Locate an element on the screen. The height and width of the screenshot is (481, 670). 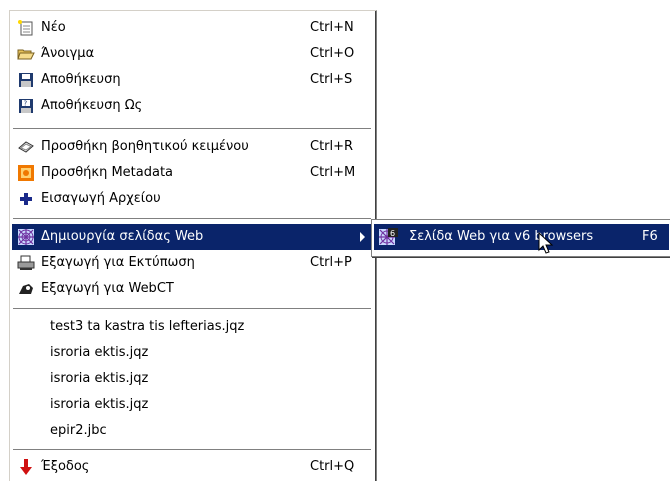
submenu-item-label: Σελίδα Web για v6 browsers is located at coordinates (501, 236).